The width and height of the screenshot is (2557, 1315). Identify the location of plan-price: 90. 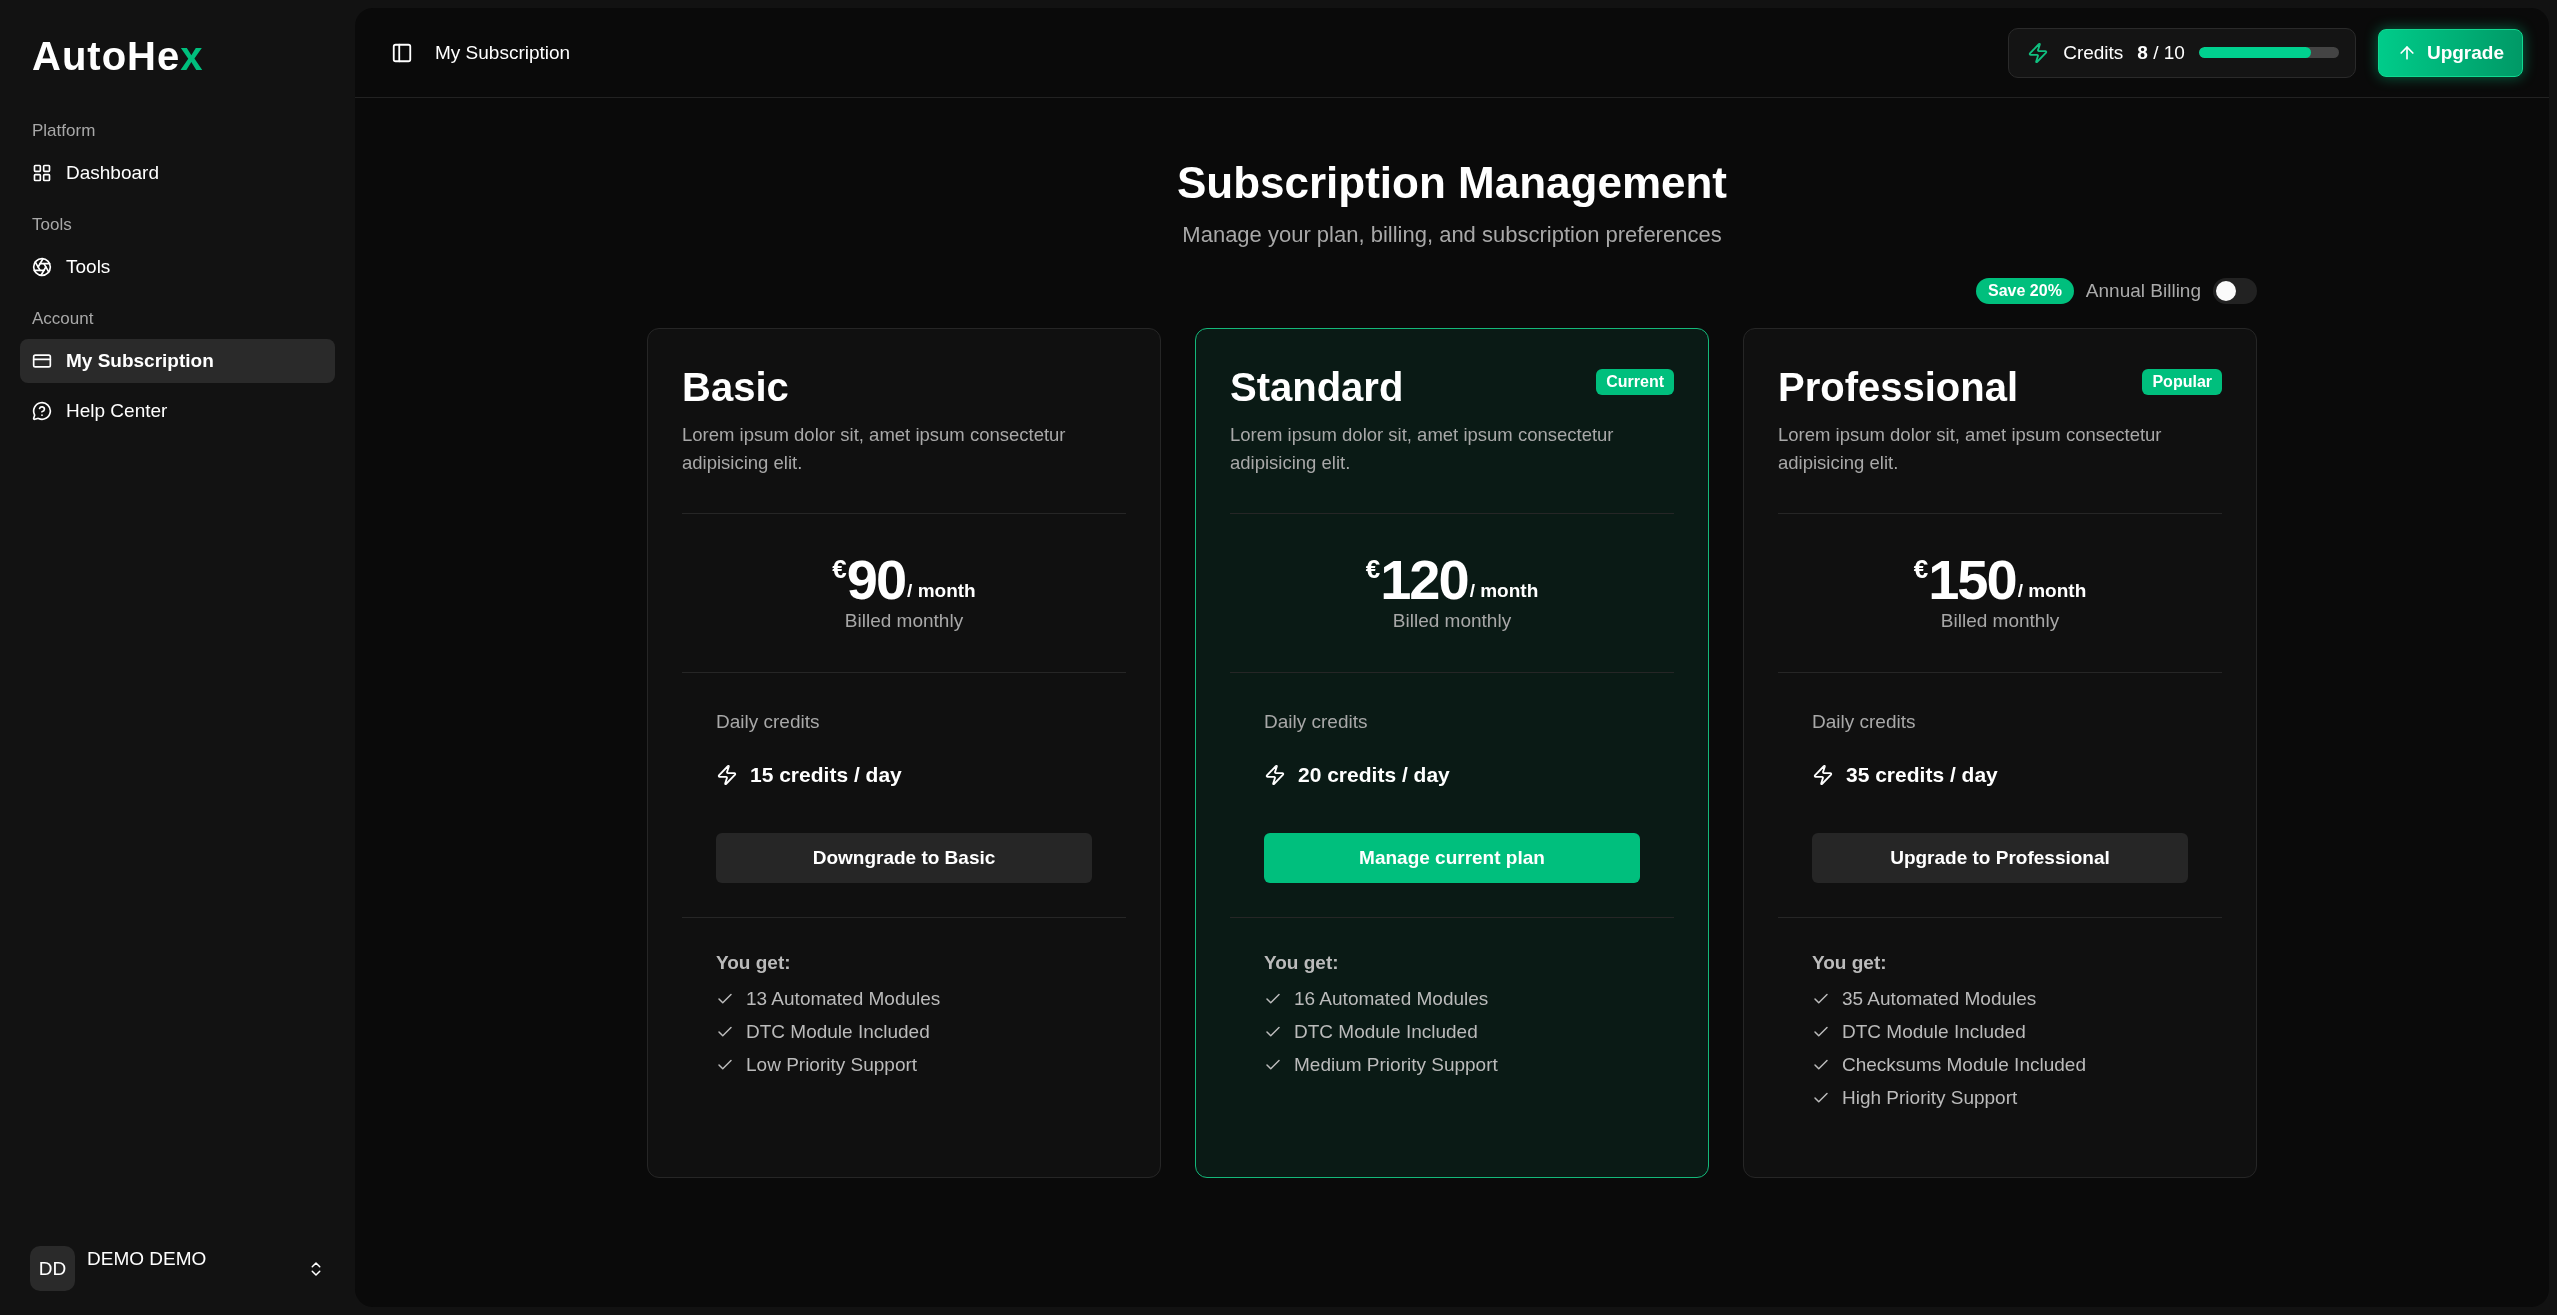
(876, 580).